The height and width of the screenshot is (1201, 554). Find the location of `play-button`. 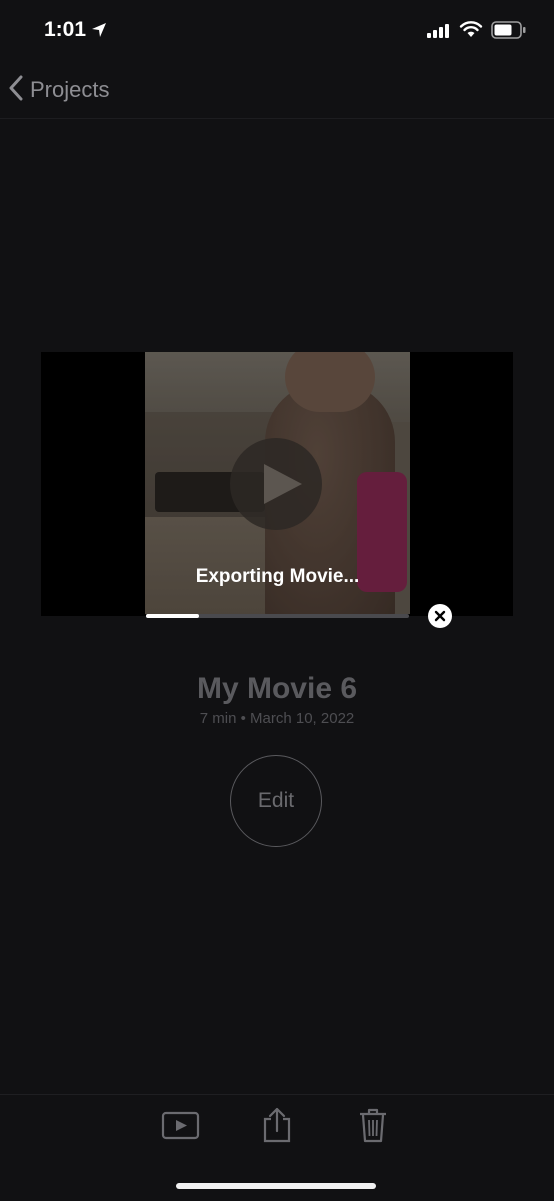

play-button is located at coordinates (276, 484).